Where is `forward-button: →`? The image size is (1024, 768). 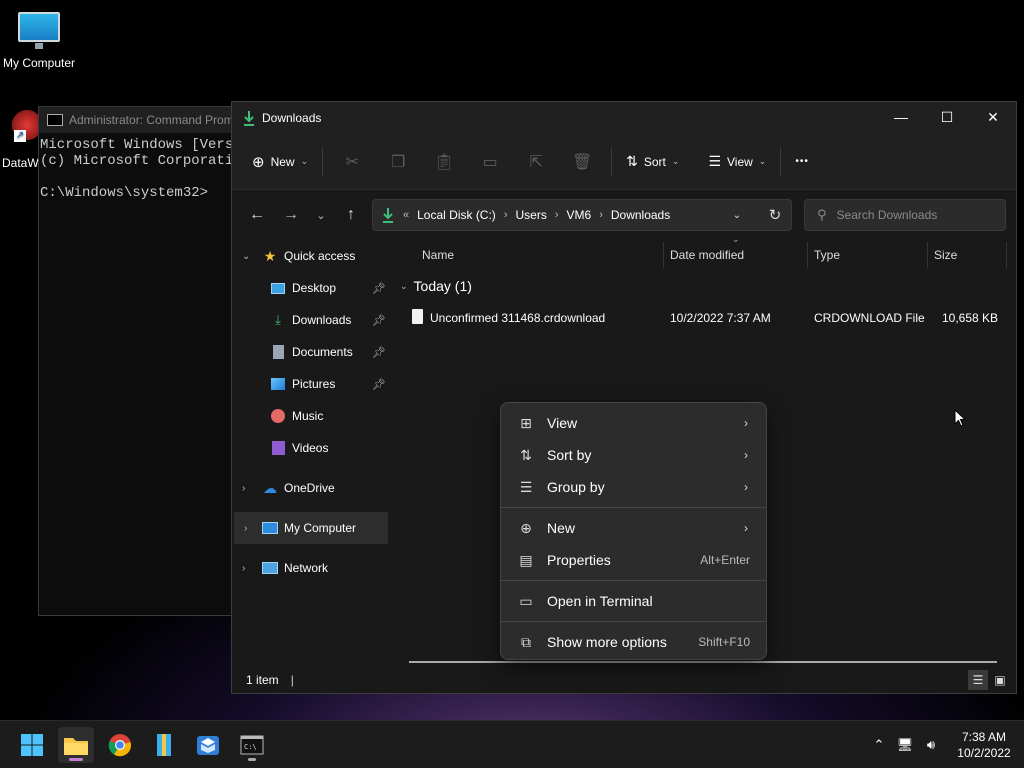 forward-button: → is located at coordinates (291, 215).